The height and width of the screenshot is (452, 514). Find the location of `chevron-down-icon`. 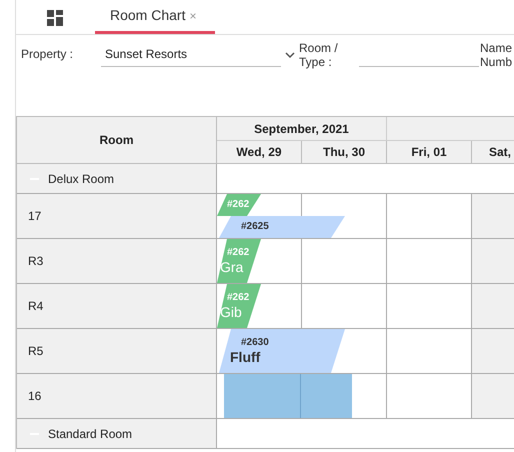

chevron-down-icon is located at coordinates (290, 55).